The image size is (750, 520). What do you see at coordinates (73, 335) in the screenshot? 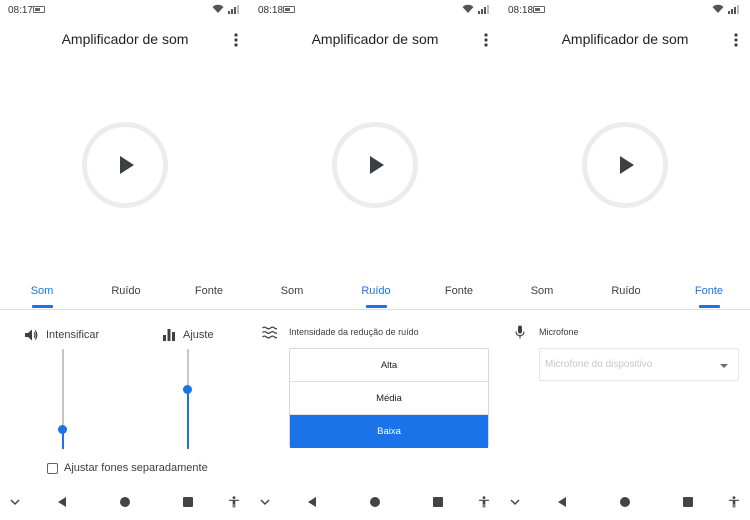
I see `boost-label: Intensificar` at bounding box center [73, 335].